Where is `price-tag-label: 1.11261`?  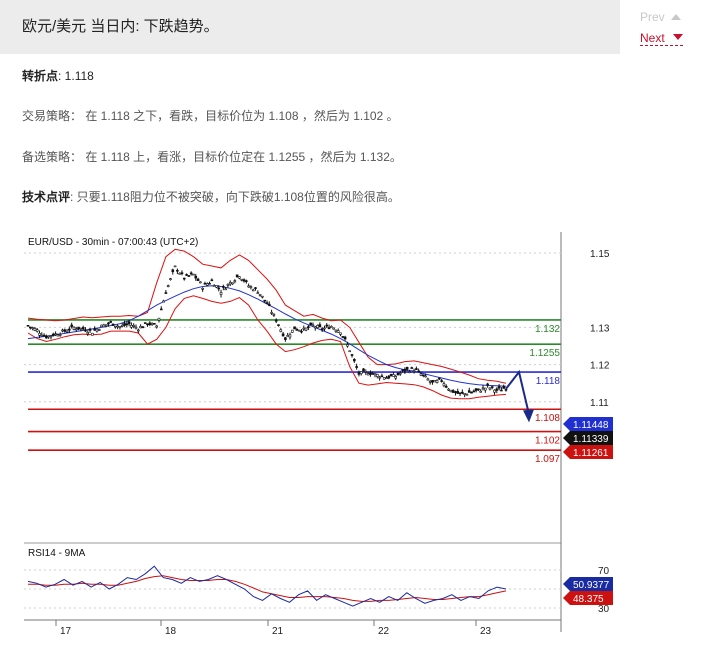 price-tag-label: 1.11261 is located at coordinates (591, 453).